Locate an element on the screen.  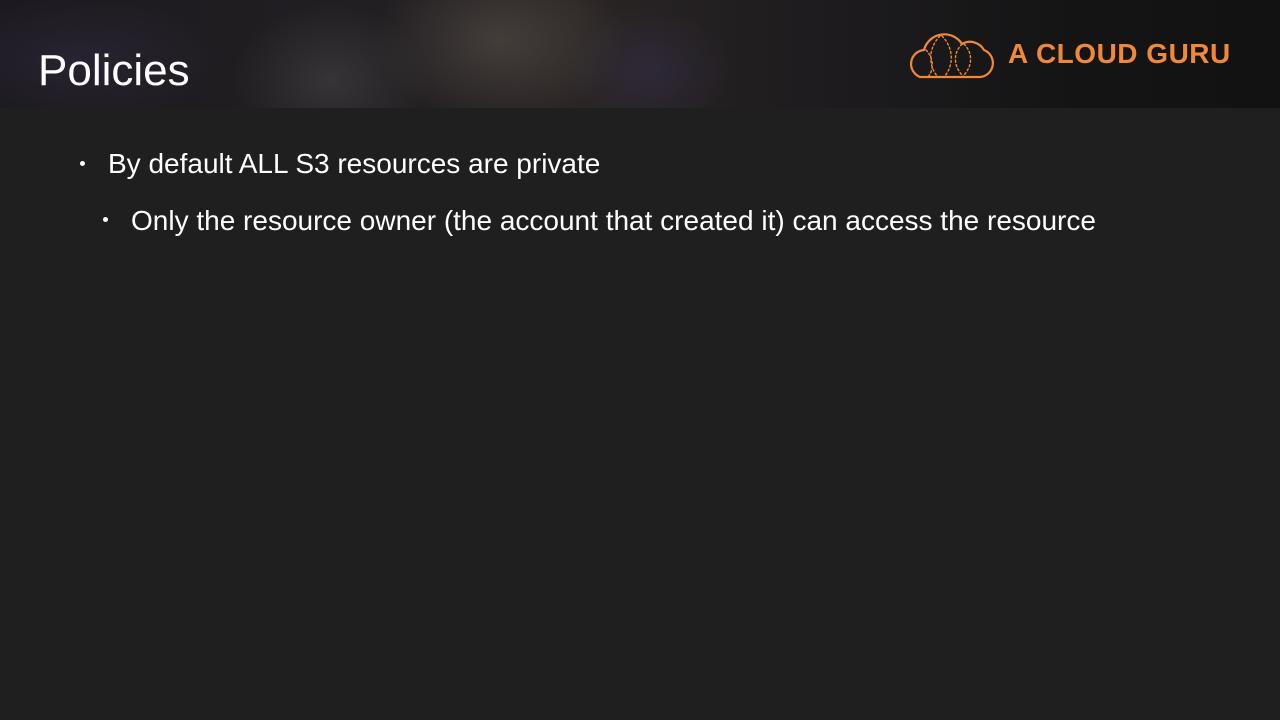
bullet-text: By default ALL S3 resources are private is located at coordinates (354, 163).